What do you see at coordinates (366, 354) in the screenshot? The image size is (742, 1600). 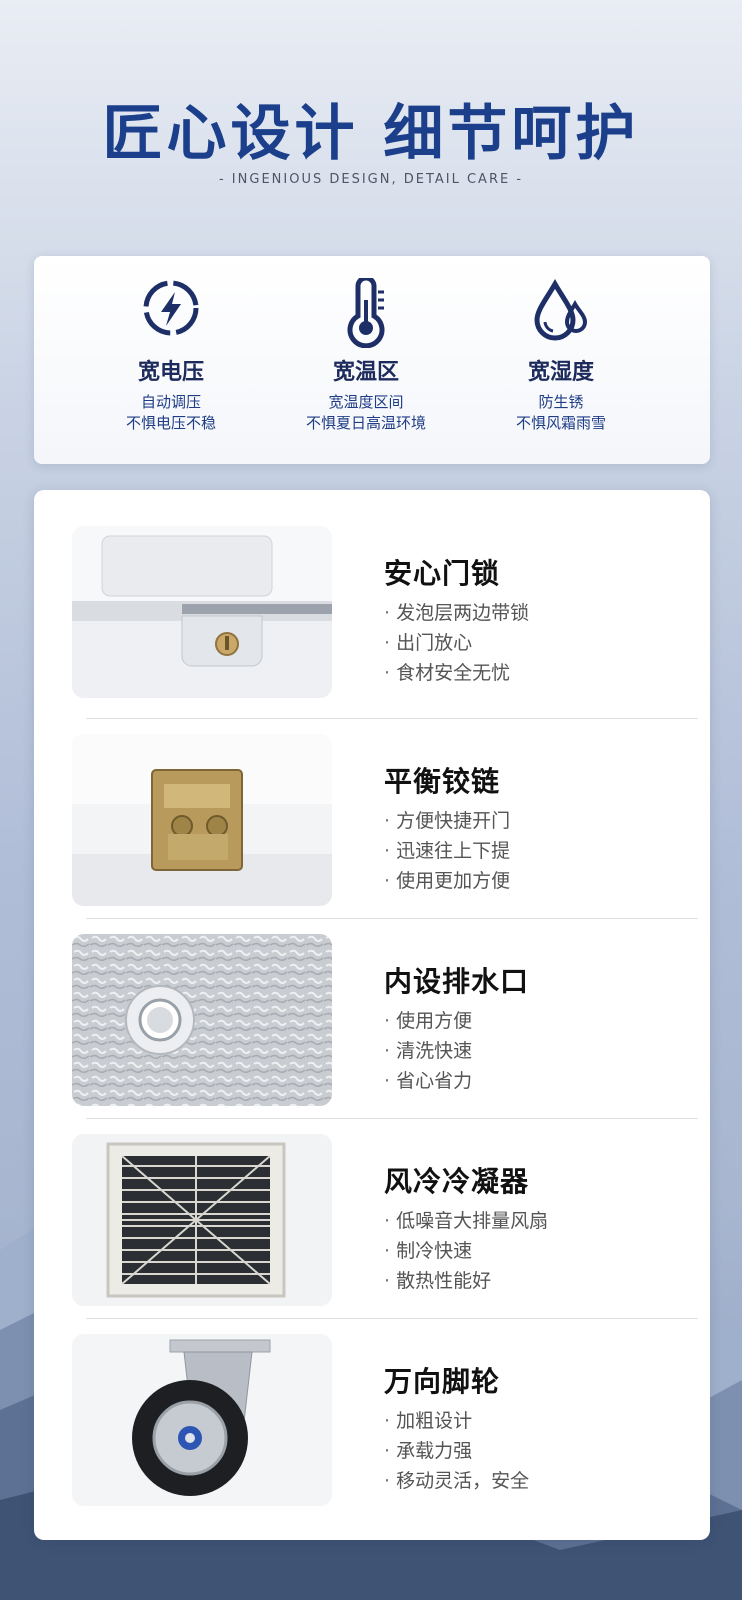 I see `feature-temperature: 宽温区 宽温度区间 不惧夏日高温环境` at bounding box center [366, 354].